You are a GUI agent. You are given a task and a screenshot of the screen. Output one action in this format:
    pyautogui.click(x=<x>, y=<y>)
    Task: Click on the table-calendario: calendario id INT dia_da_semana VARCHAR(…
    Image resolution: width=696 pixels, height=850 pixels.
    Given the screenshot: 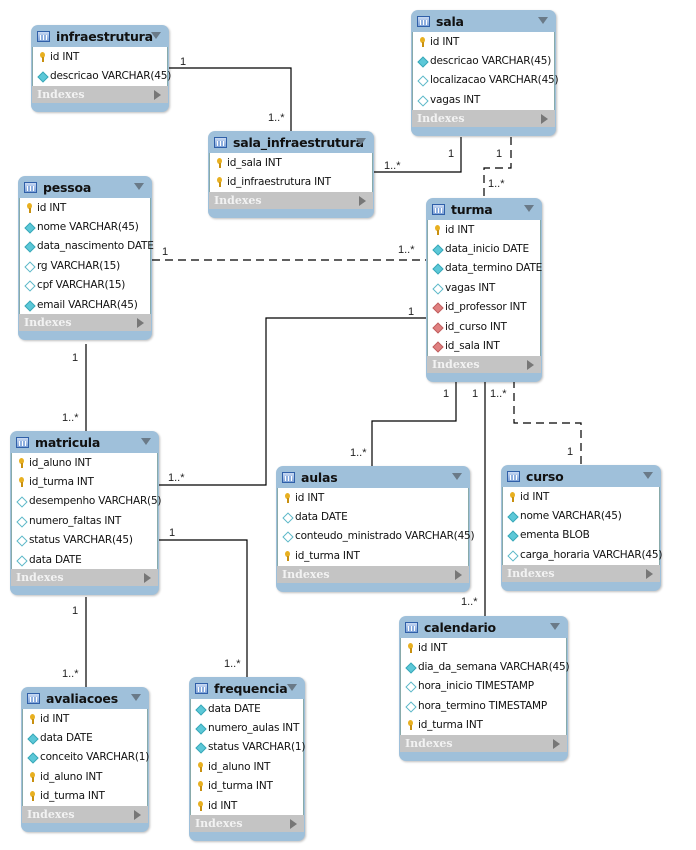 What is the action you would take?
    pyautogui.click(x=484, y=688)
    